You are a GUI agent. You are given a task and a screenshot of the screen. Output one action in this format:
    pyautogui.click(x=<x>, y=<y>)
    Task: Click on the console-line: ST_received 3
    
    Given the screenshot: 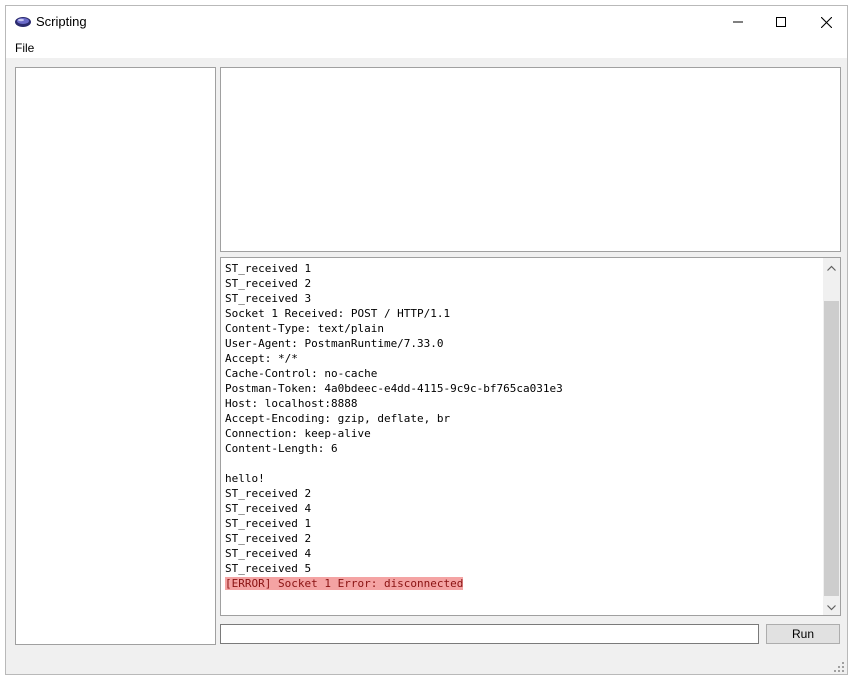 What is the action you would take?
    pyautogui.click(x=268, y=298)
    